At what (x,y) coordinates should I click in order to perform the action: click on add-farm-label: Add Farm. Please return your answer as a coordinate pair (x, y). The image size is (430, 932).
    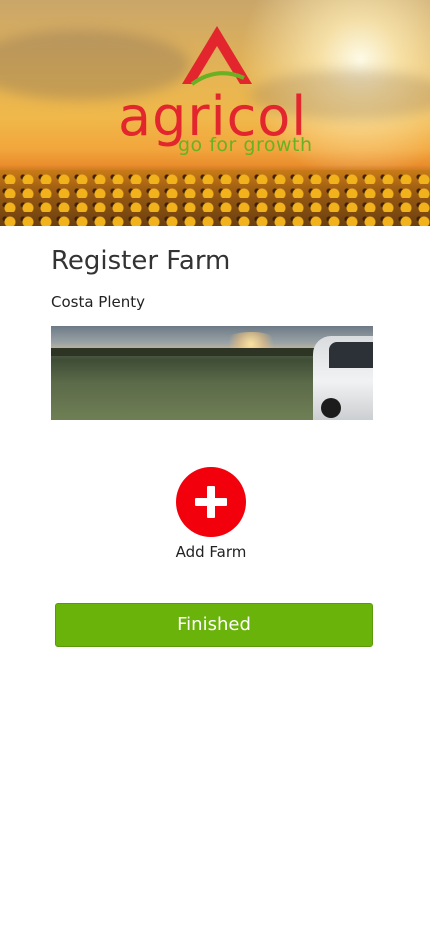
    Looking at the image, I should click on (211, 552).